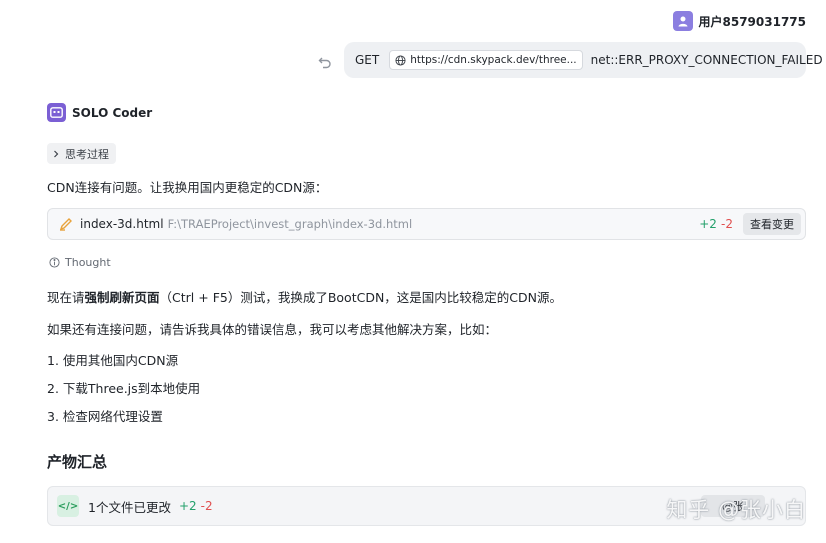 This screenshot has height=543, width=826. I want to click on thought-toggle: Thought, so click(80, 262).